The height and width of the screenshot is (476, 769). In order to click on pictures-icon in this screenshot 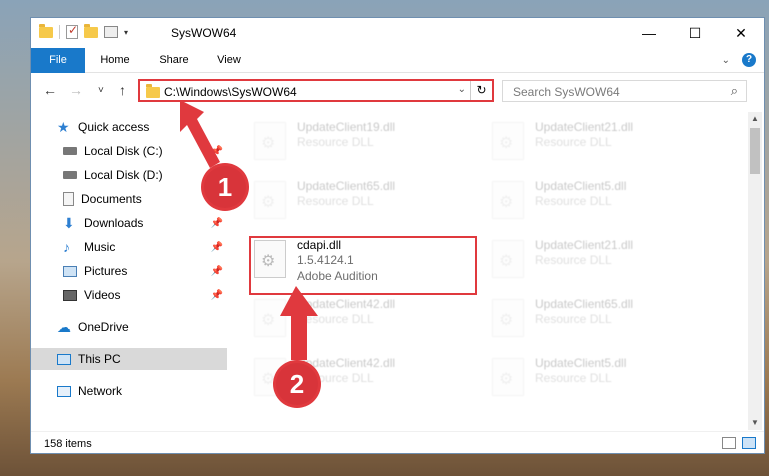, I will do `click(70, 271)`.